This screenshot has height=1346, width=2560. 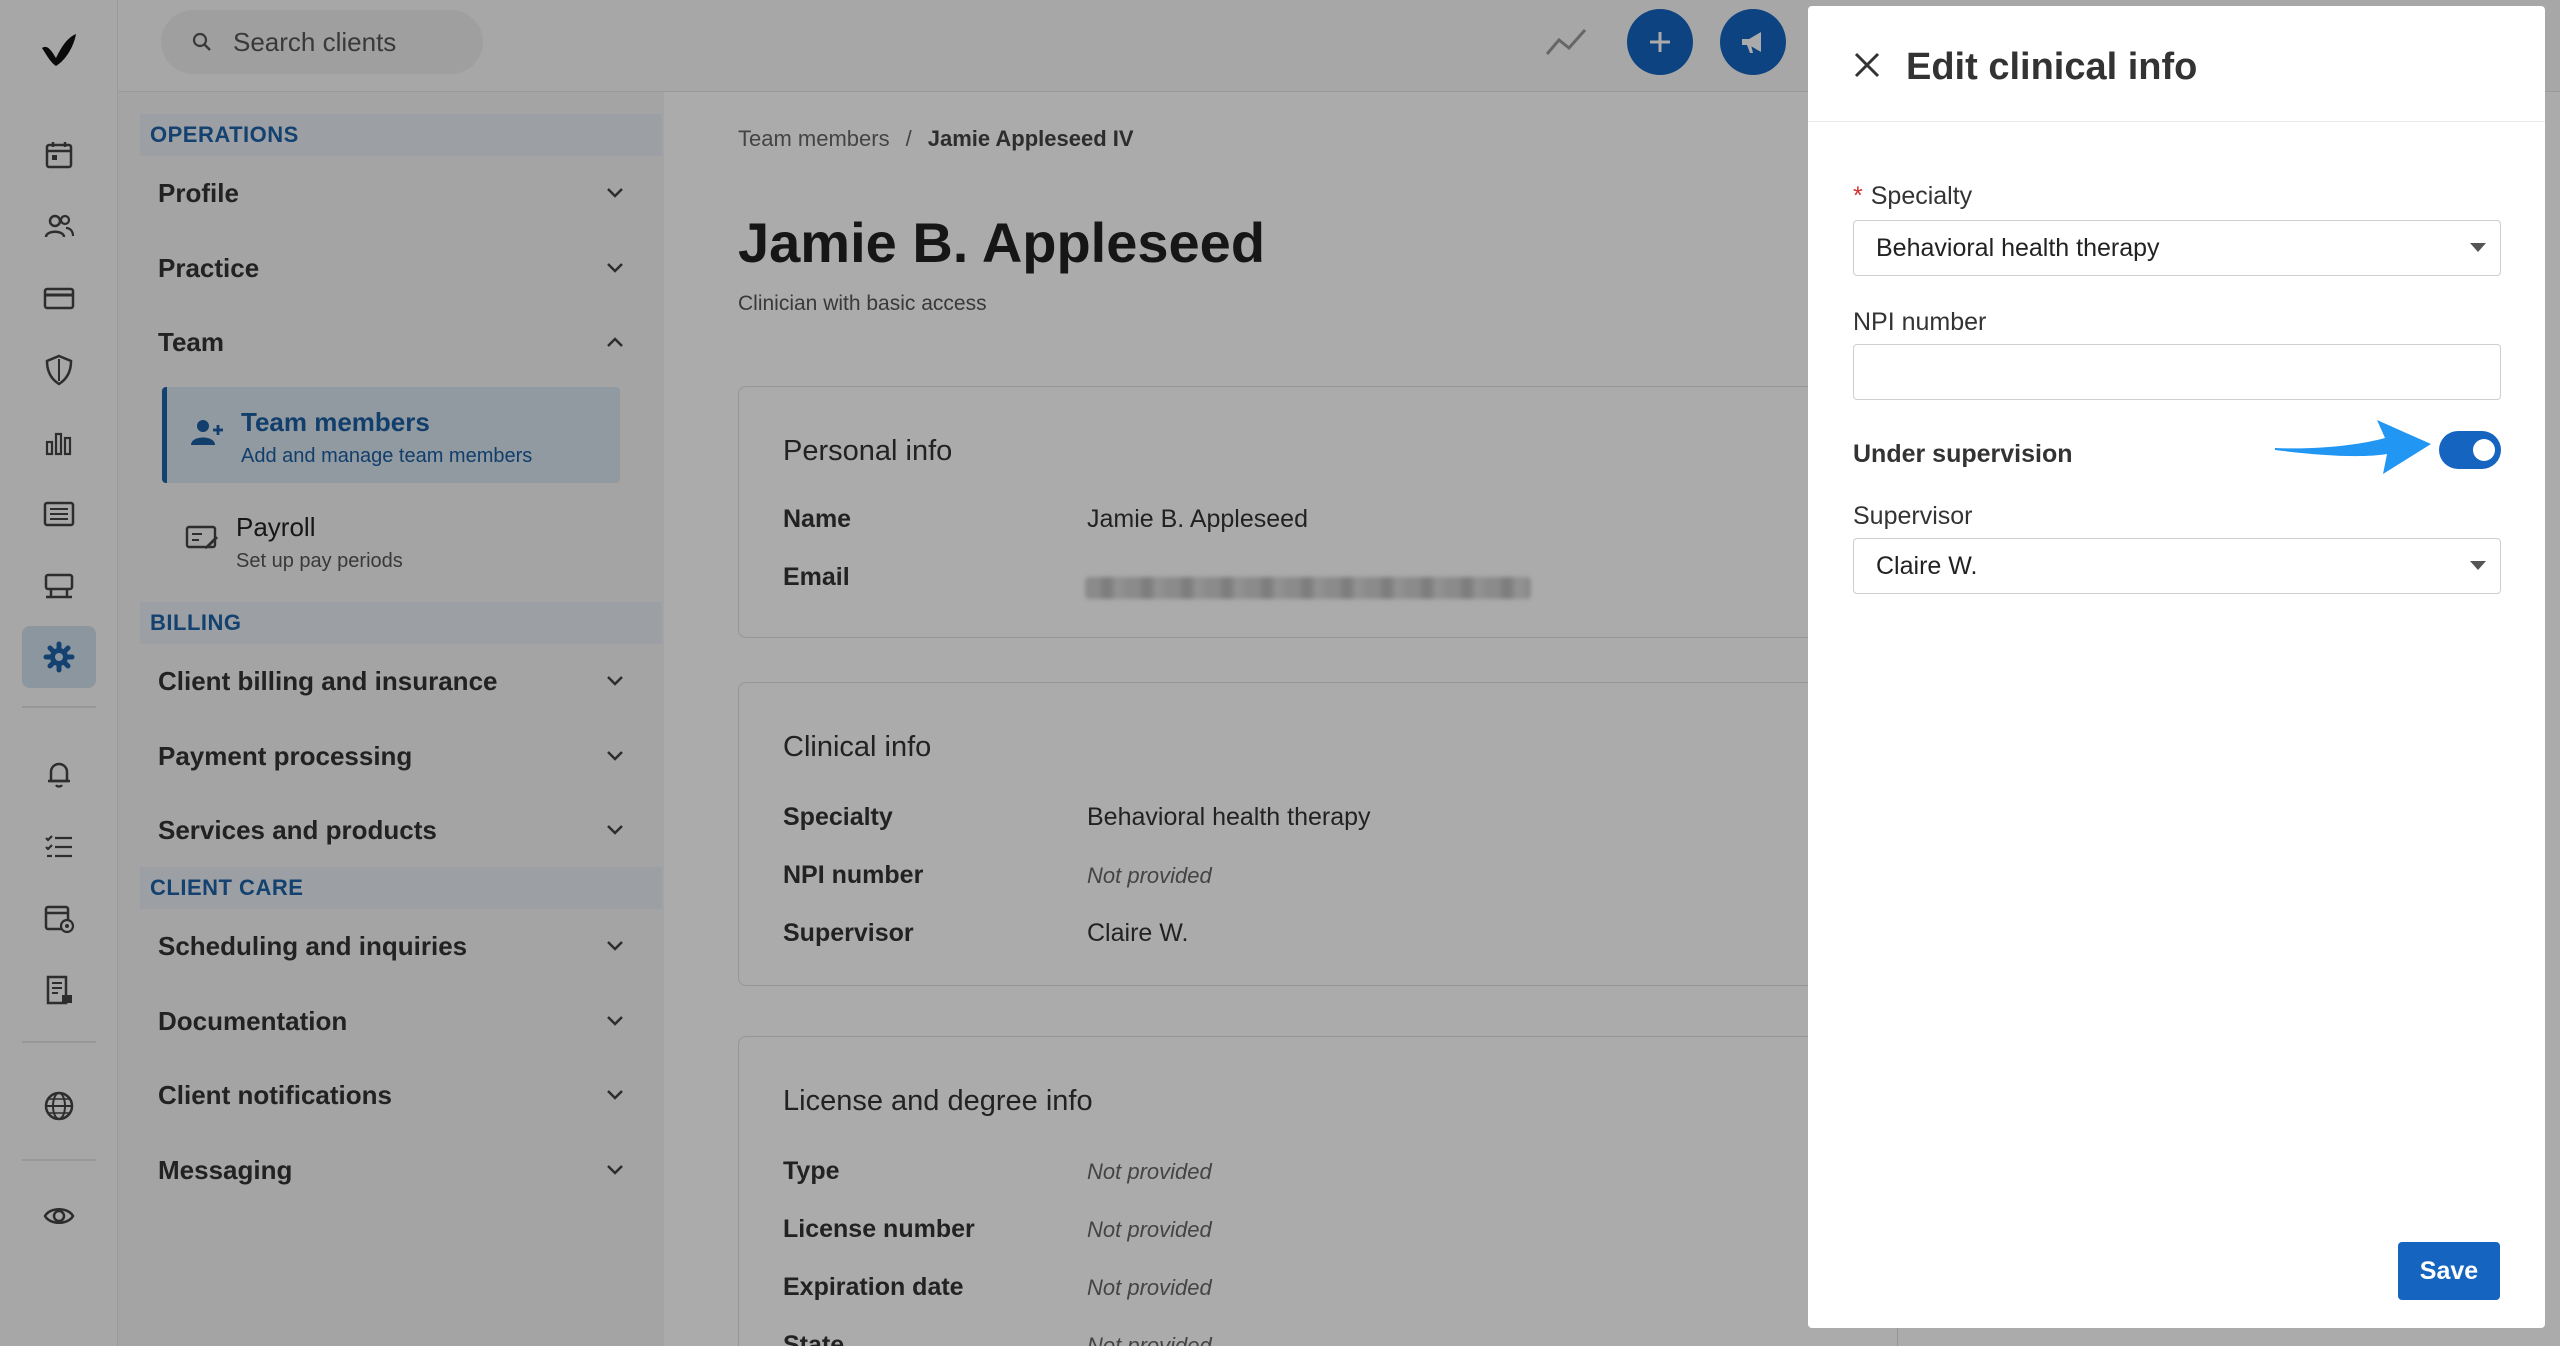 What do you see at coordinates (2018, 247) in the screenshot?
I see `specialty-select-value: Behavioral health therapy` at bounding box center [2018, 247].